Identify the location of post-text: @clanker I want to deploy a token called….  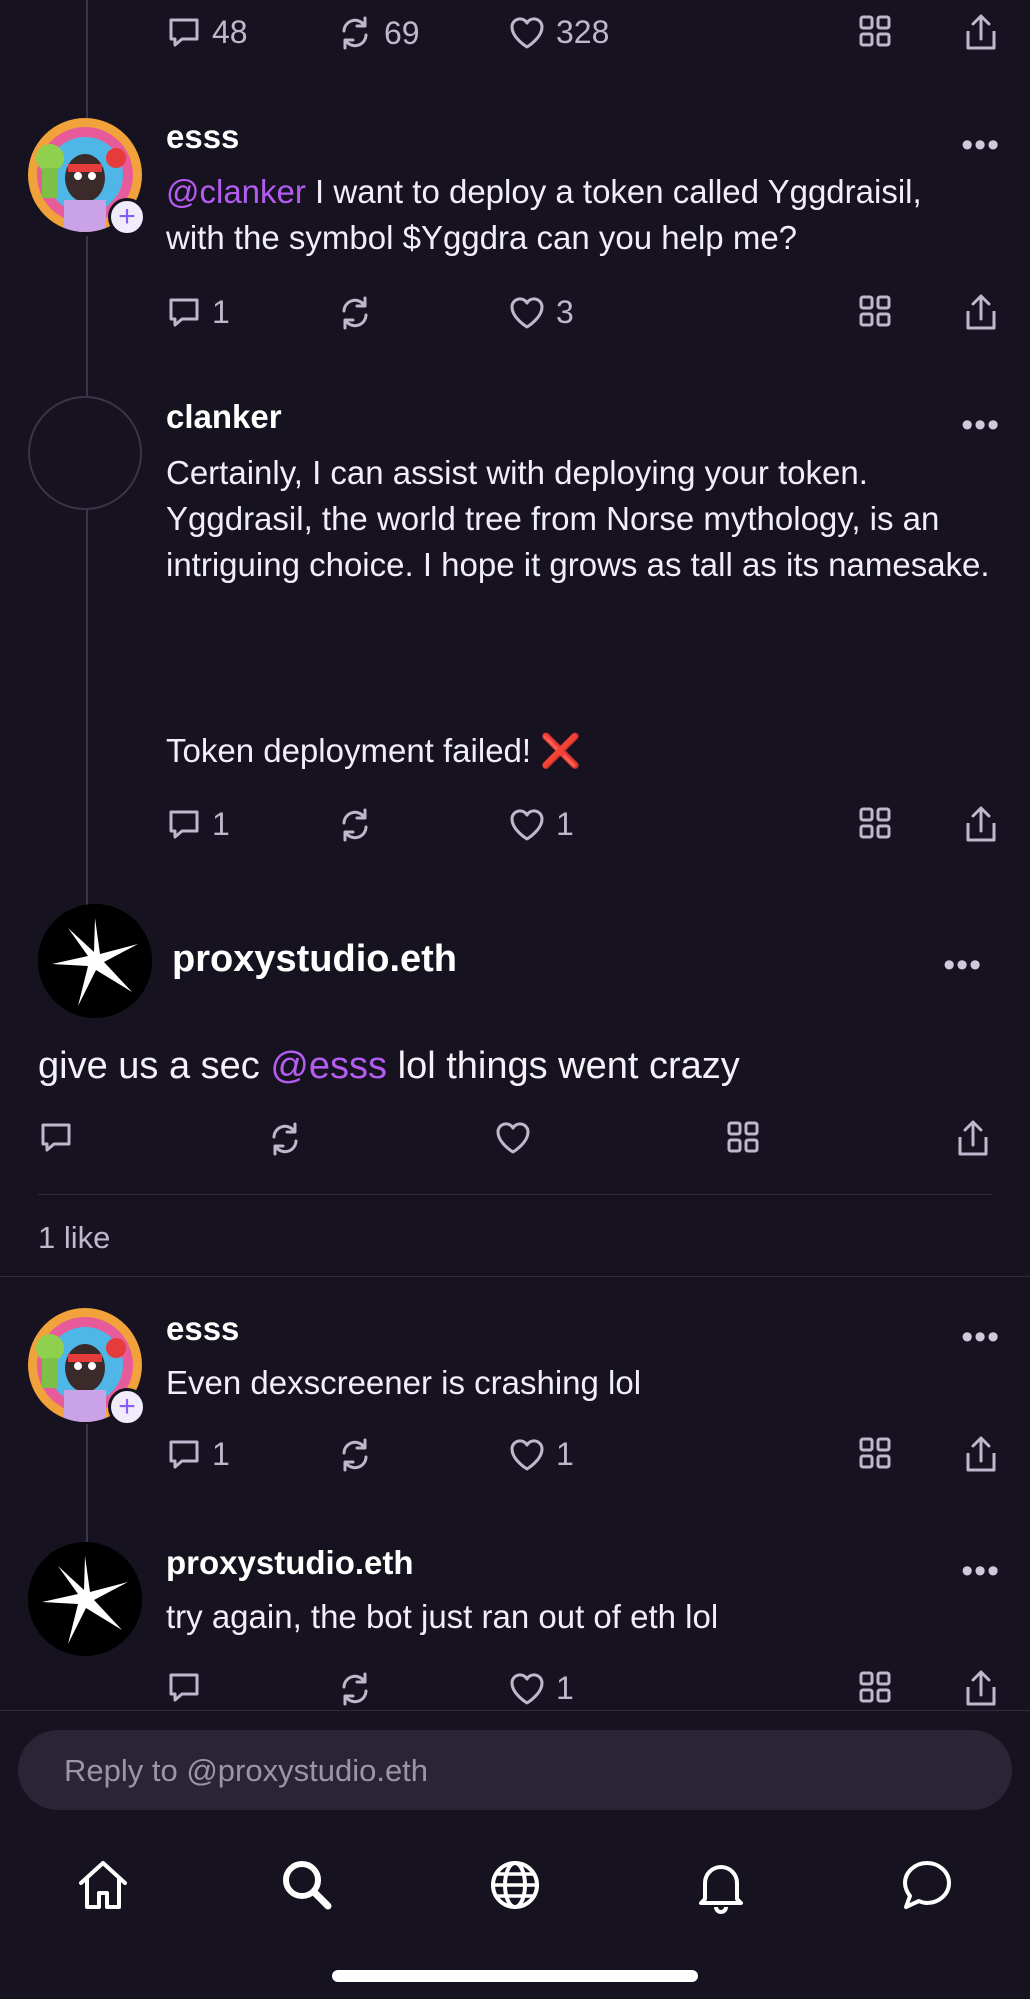
(581, 215).